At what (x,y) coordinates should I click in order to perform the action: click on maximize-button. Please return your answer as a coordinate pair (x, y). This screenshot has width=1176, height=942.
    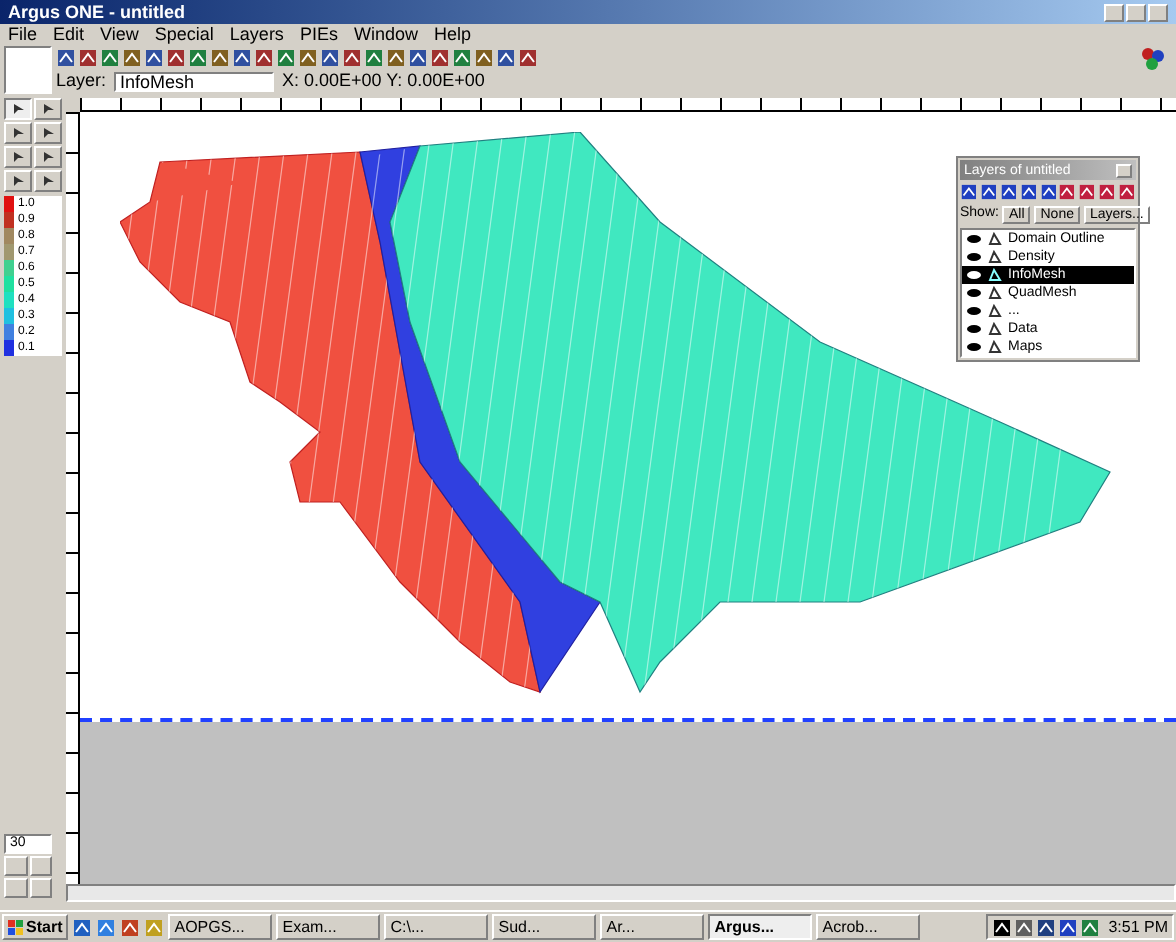
    Looking at the image, I should click on (1136, 12).